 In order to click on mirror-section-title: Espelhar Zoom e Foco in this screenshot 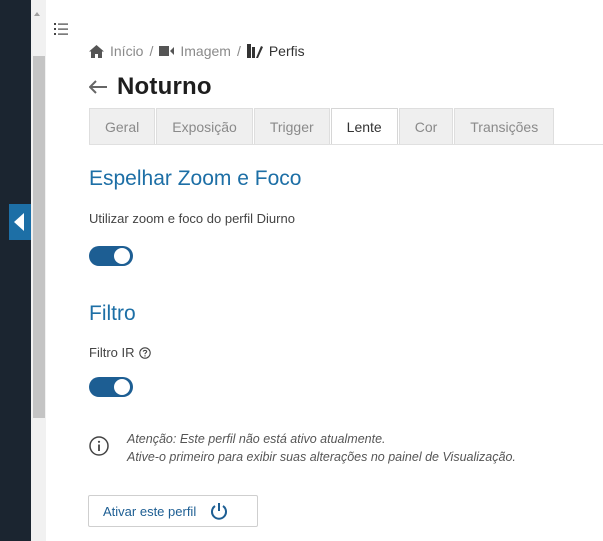, I will do `click(195, 178)`.